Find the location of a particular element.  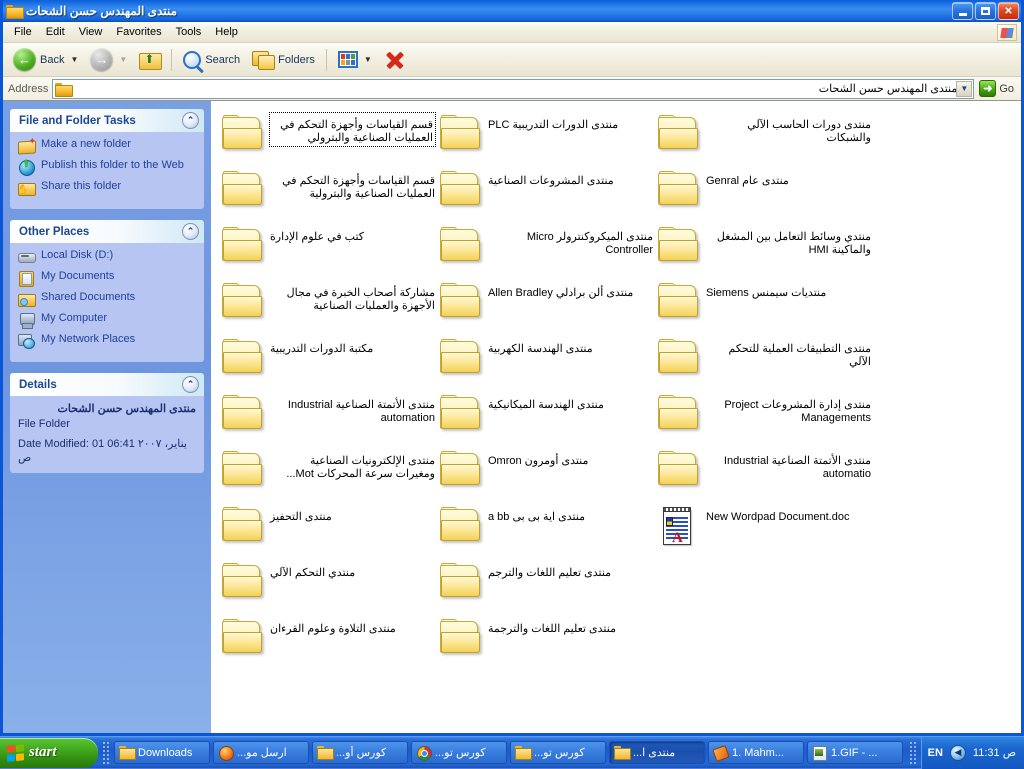

clock: 11:31 ص is located at coordinates (994, 752).